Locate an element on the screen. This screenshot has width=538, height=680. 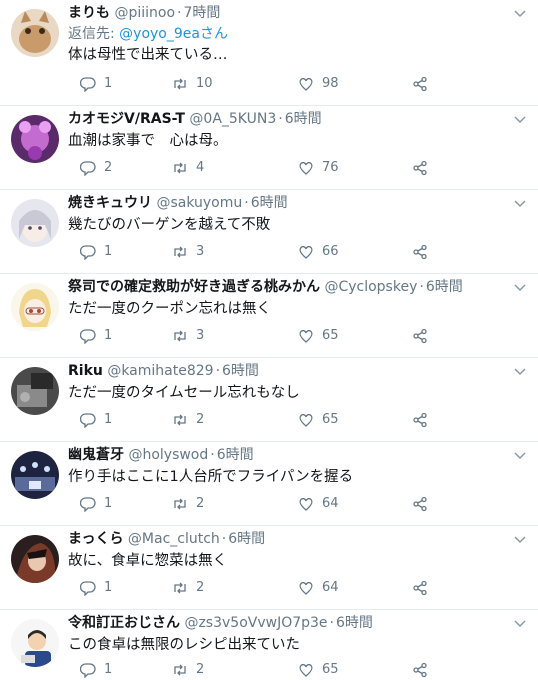
reply-to-link: @yoyo_9eaさん is located at coordinates (173, 34).